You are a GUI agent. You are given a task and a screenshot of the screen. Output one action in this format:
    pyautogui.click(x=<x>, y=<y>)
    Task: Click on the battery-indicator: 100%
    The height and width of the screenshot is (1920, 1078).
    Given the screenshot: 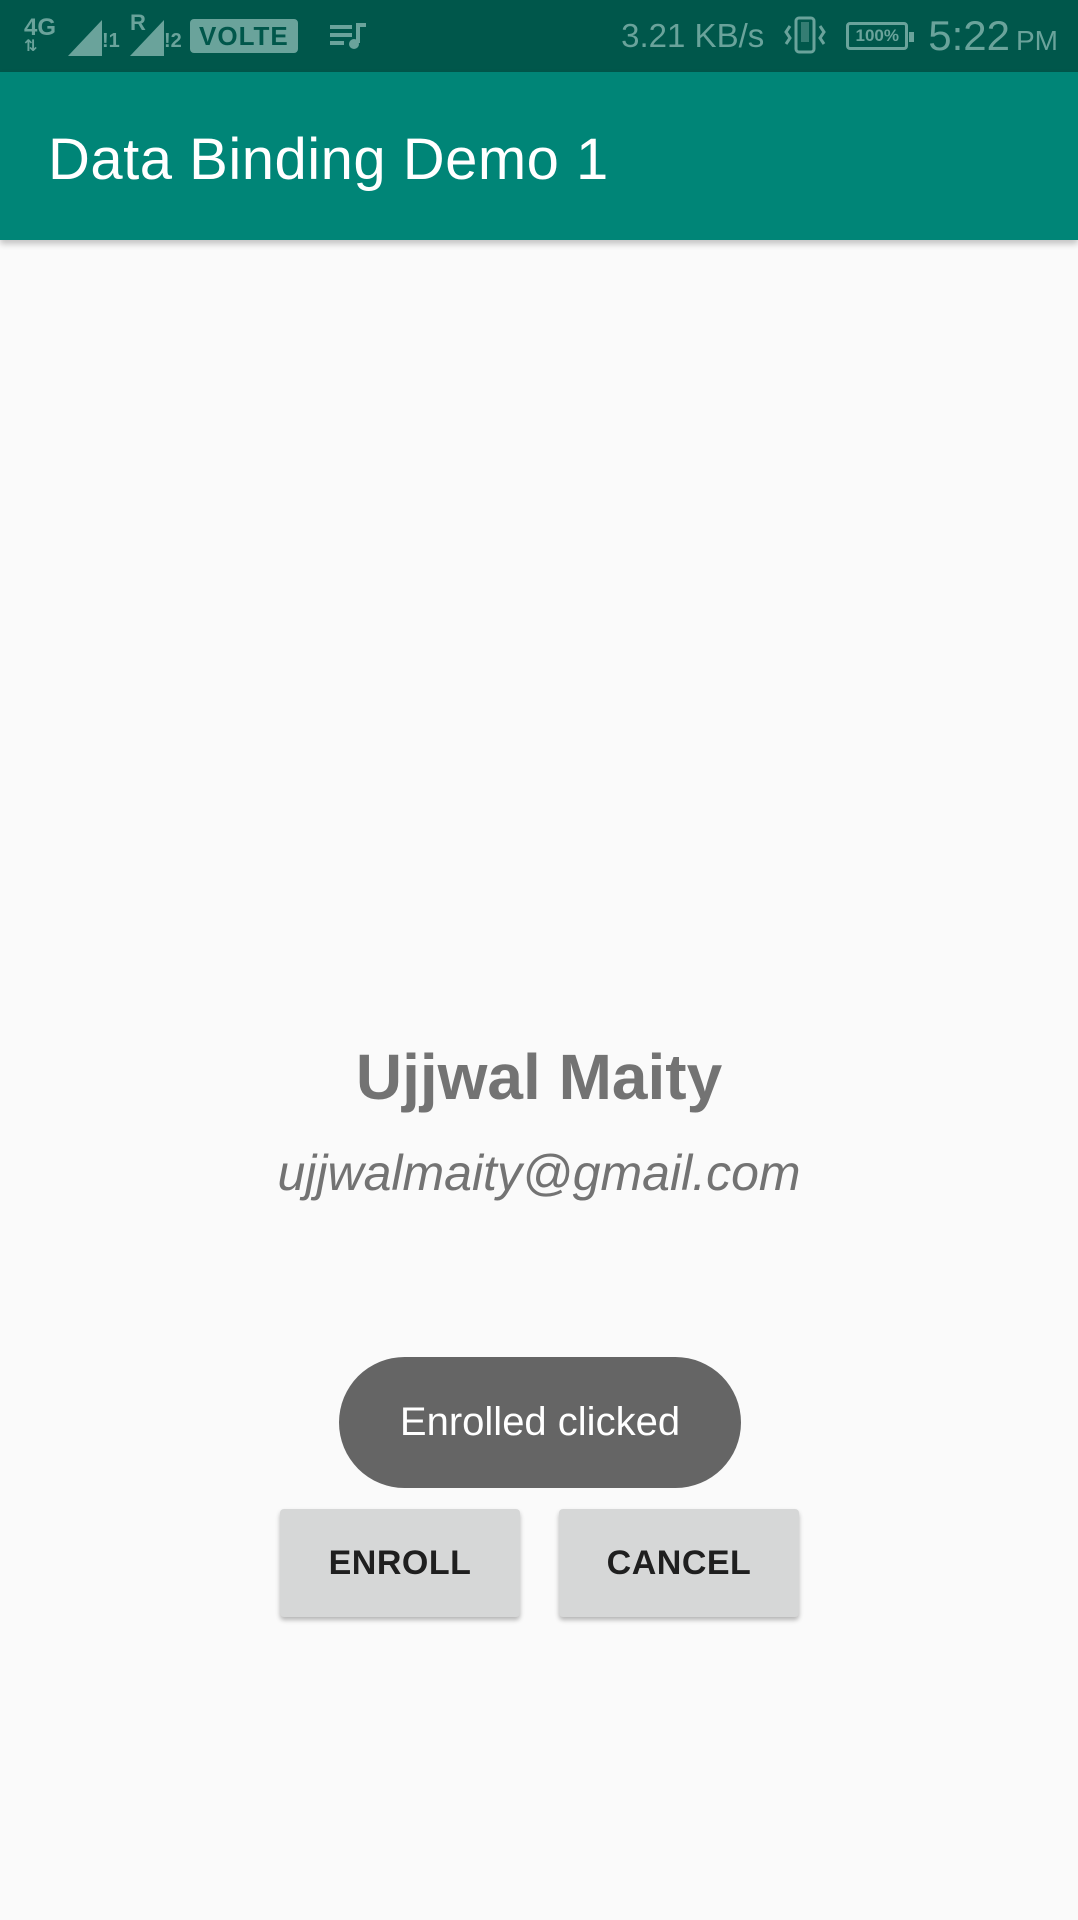 What is the action you would take?
    pyautogui.click(x=880, y=36)
    